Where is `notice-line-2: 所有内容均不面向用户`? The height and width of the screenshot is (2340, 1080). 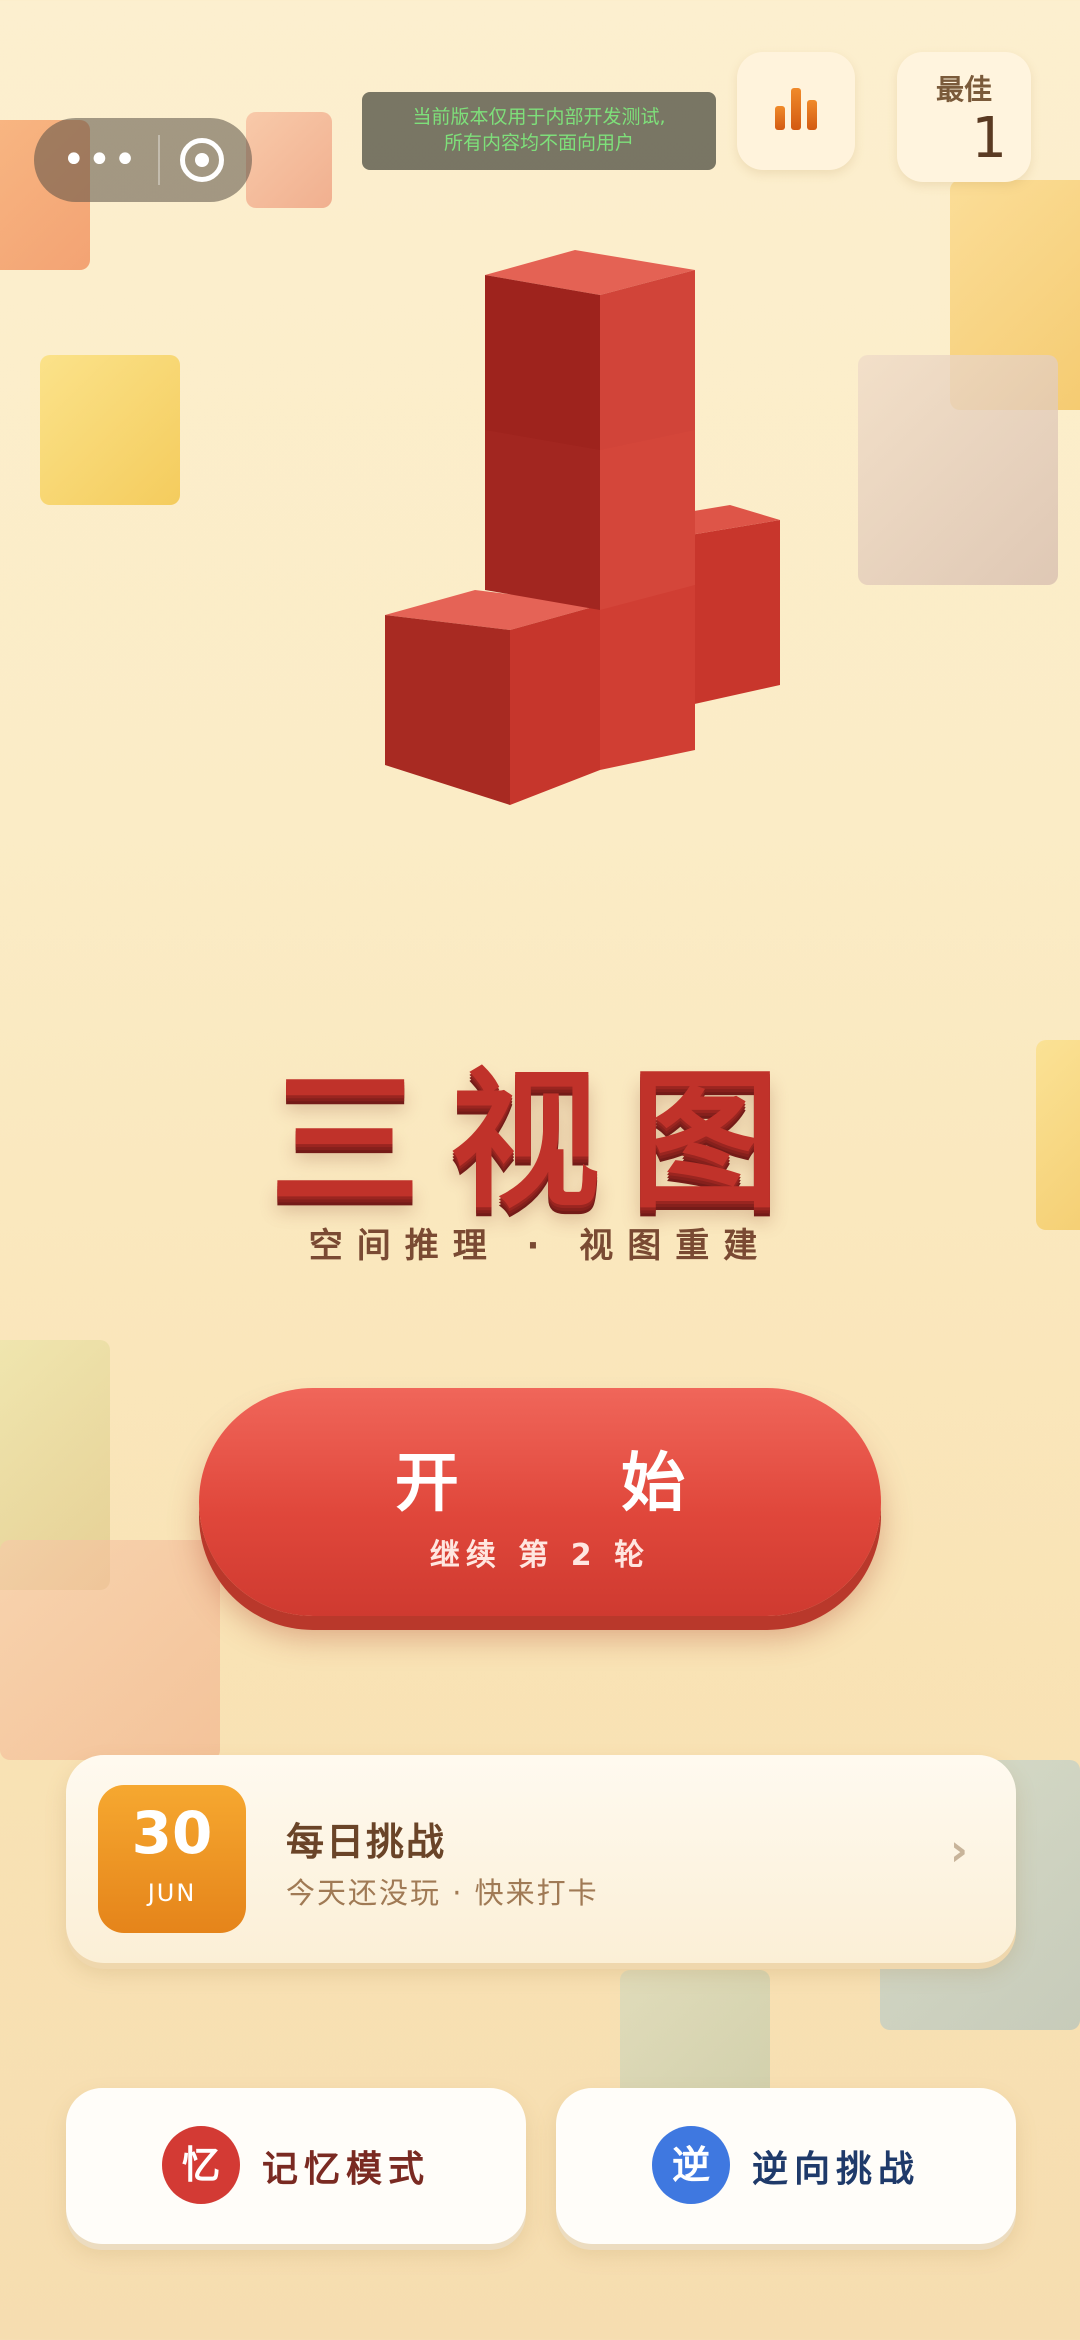
notice-line-2: 所有内容均不面向用户 is located at coordinates (538, 143).